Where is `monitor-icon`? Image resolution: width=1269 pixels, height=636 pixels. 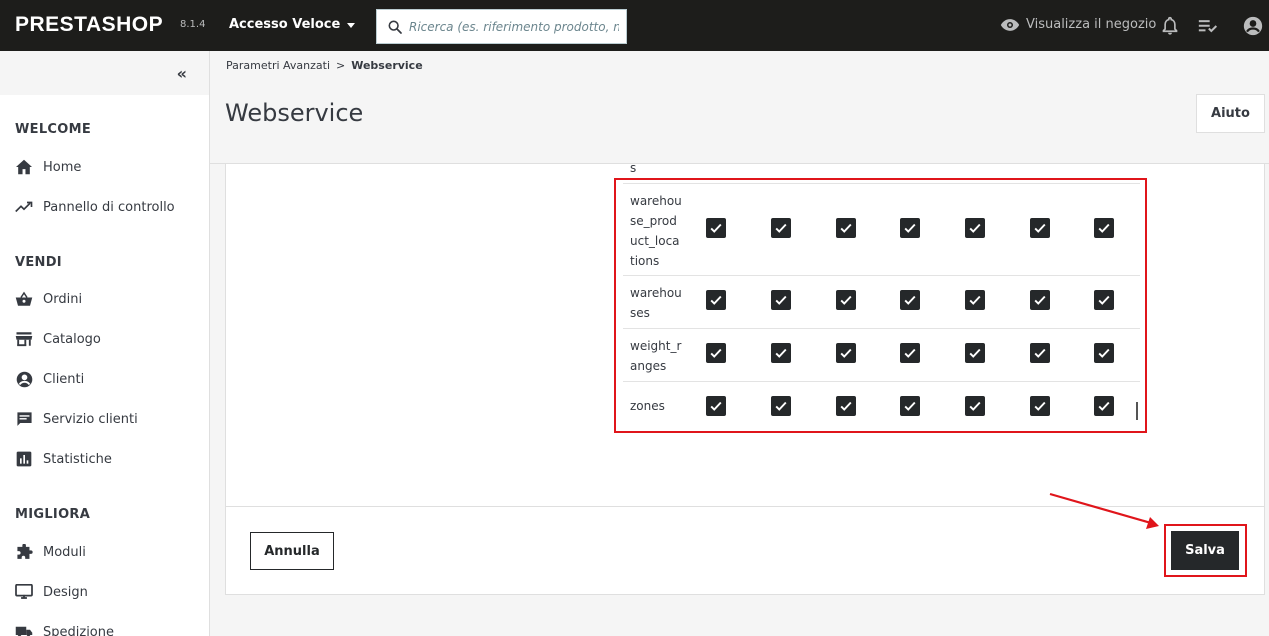 monitor-icon is located at coordinates (24, 591).